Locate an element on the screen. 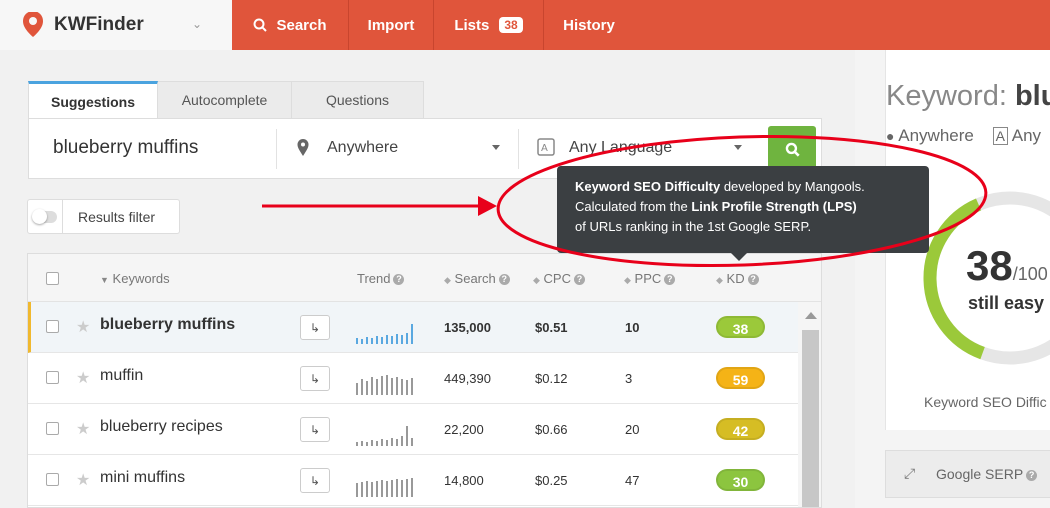 The height and width of the screenshot is (508, 1050). col-ppc-label: PPC is located at coordinates (648, 278).